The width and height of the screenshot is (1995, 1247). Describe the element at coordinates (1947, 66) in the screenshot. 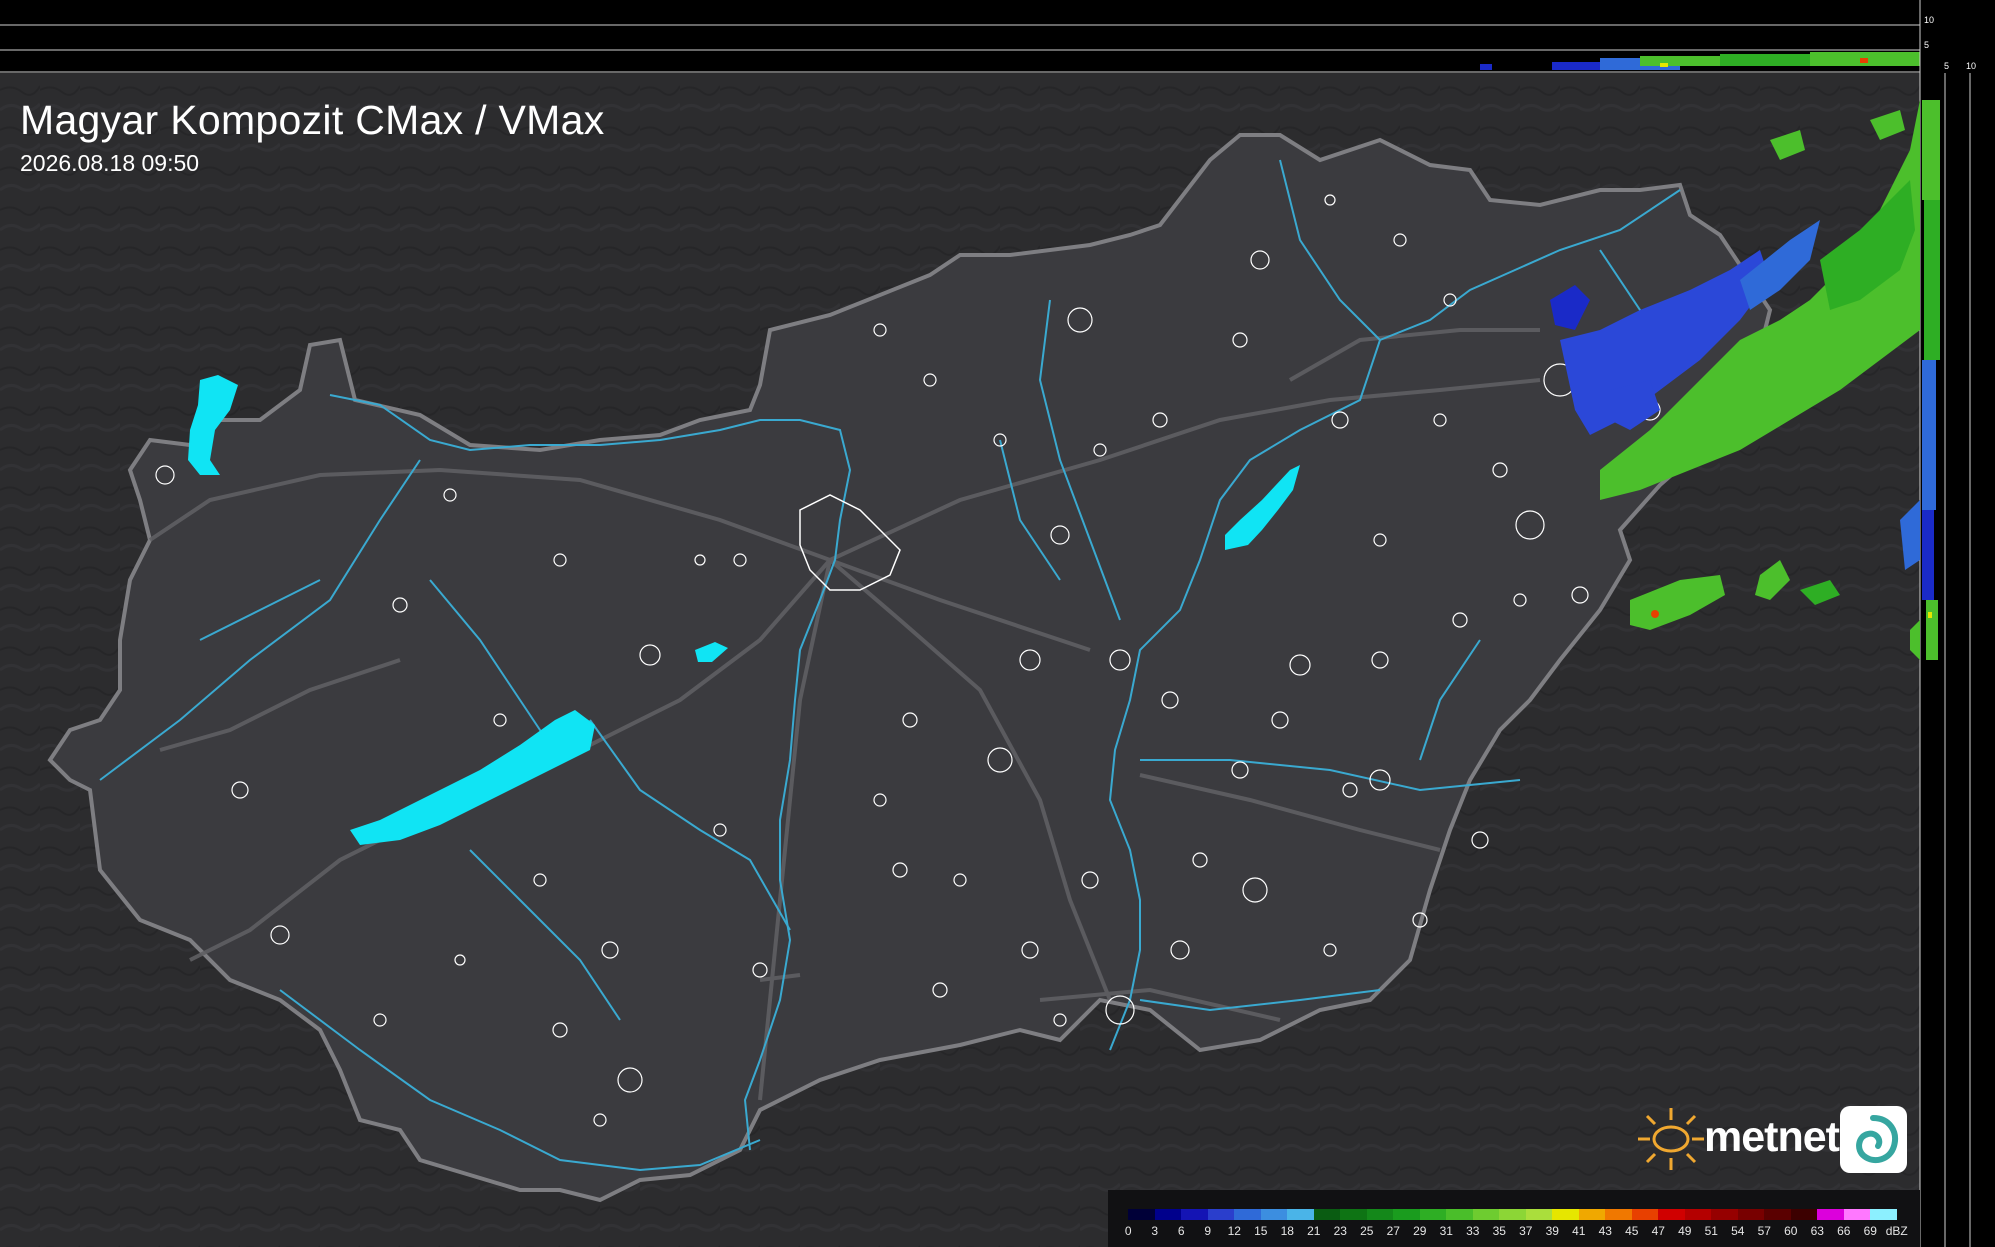

I see `side-tick-5: 5` at that location.